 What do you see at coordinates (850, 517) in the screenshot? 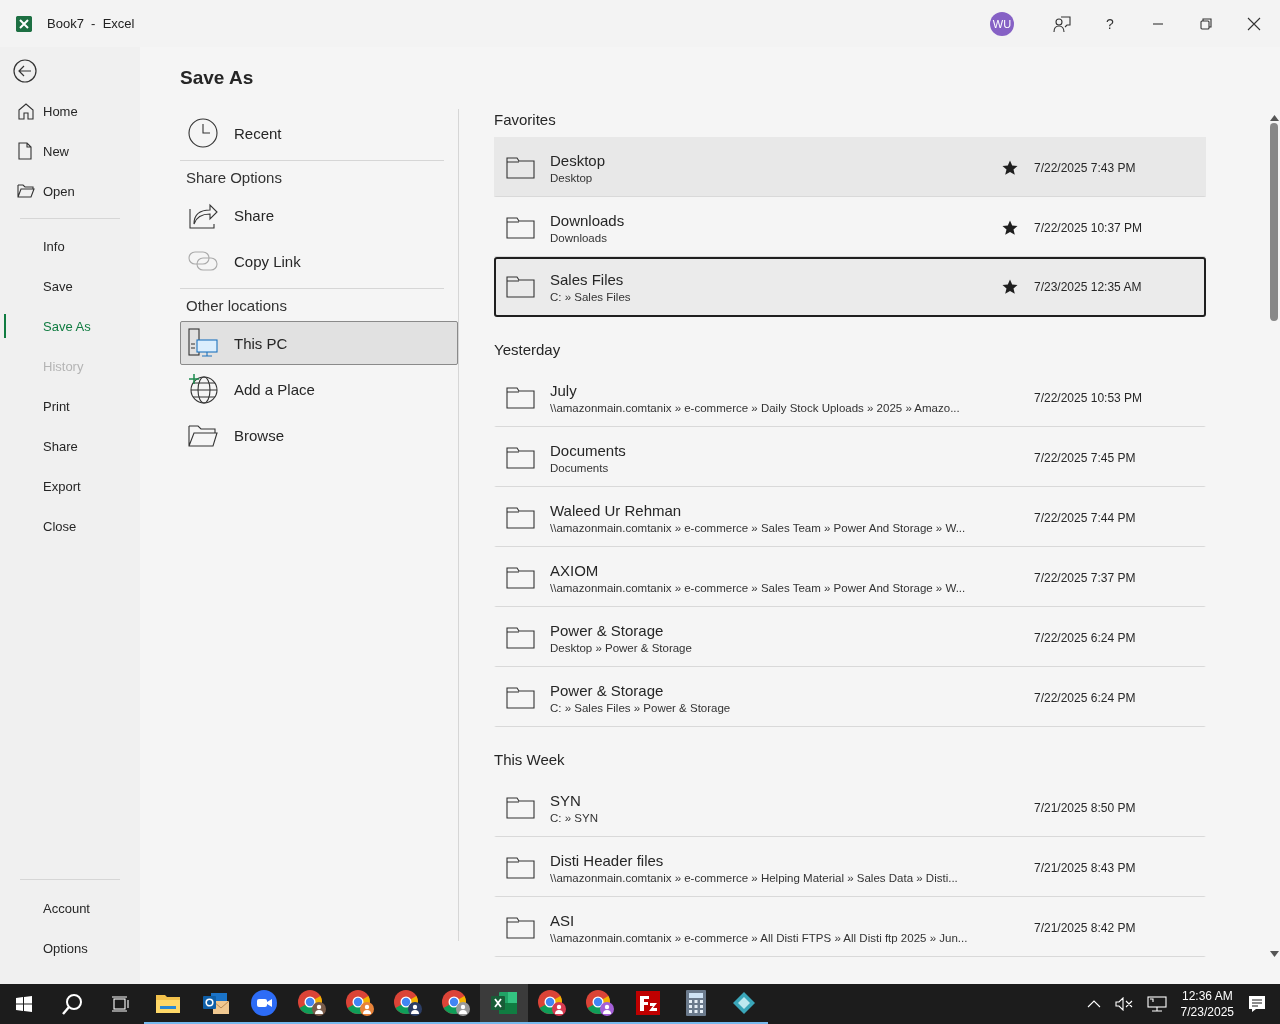
I see `folder-row: Waleed Ur Rehman \\amazonmain.comtanix » e-commerce » Sales Team » Power And Storage » W... 7/22/2025 7:44 PM` at bounding box center [850, 517].